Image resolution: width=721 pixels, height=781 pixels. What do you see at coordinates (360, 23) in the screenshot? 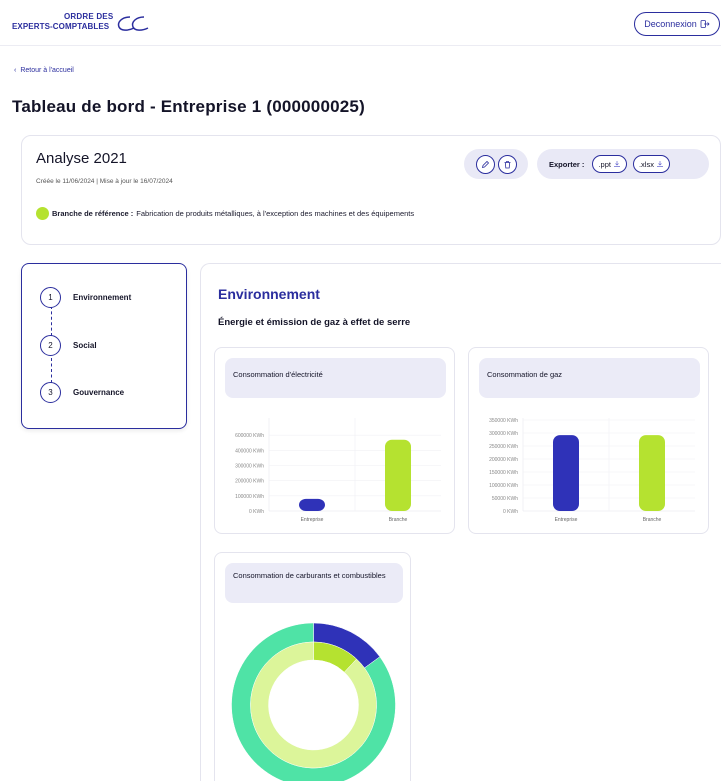
I see `top-bar: ORDRE DES EXPERTS-COMPTABLES Deconnexion` at bounding box center [360, 23].